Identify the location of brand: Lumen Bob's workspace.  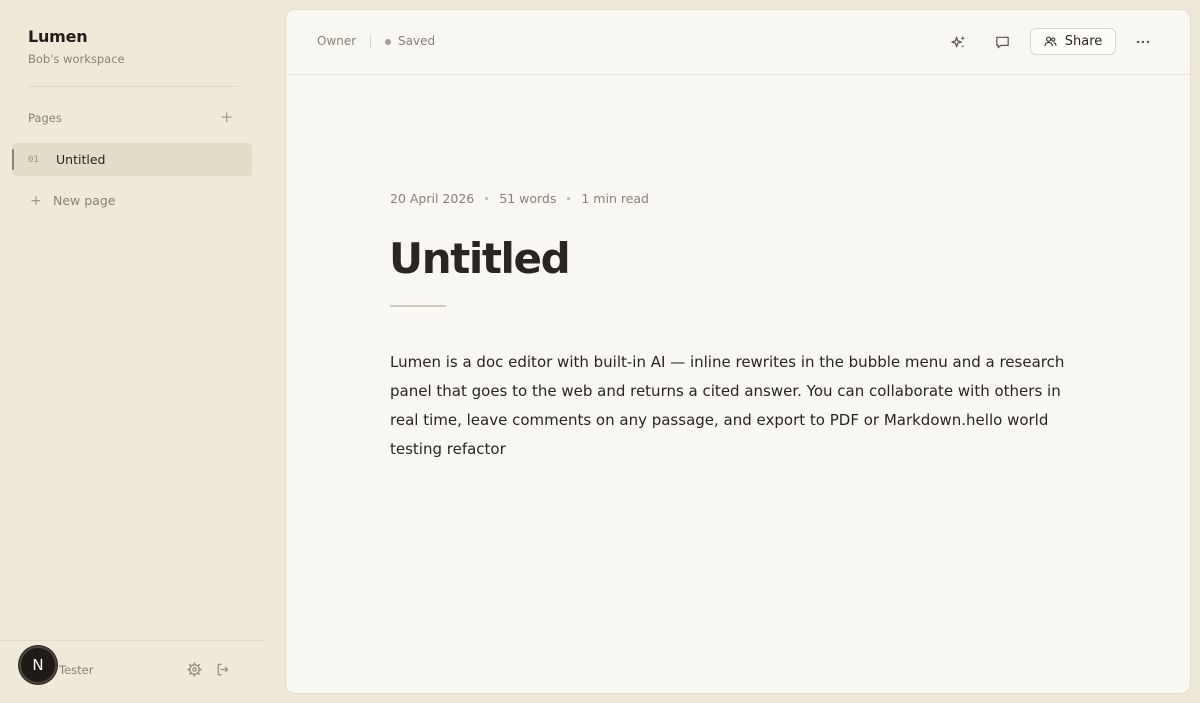
(76, 46).